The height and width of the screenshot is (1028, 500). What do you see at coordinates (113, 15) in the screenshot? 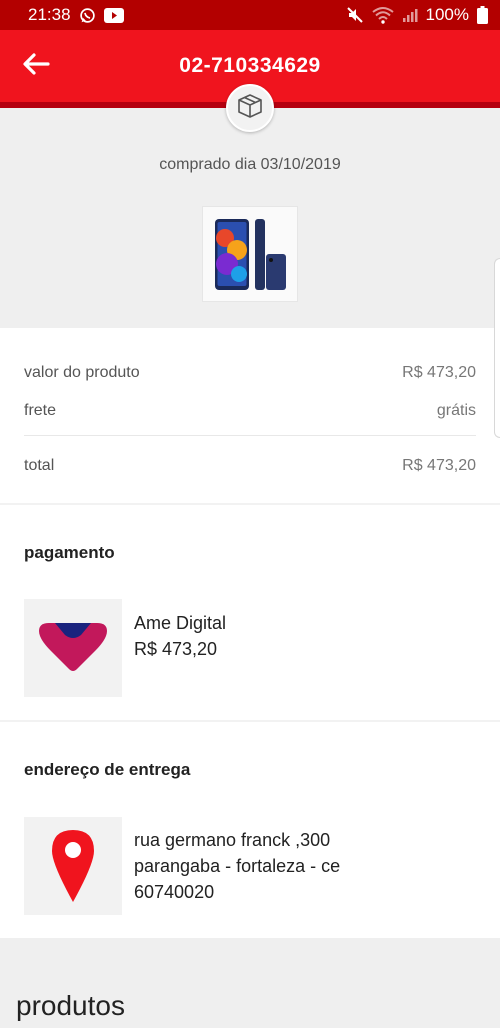
I see `youtube-icon` at bounding box center [113, 15].